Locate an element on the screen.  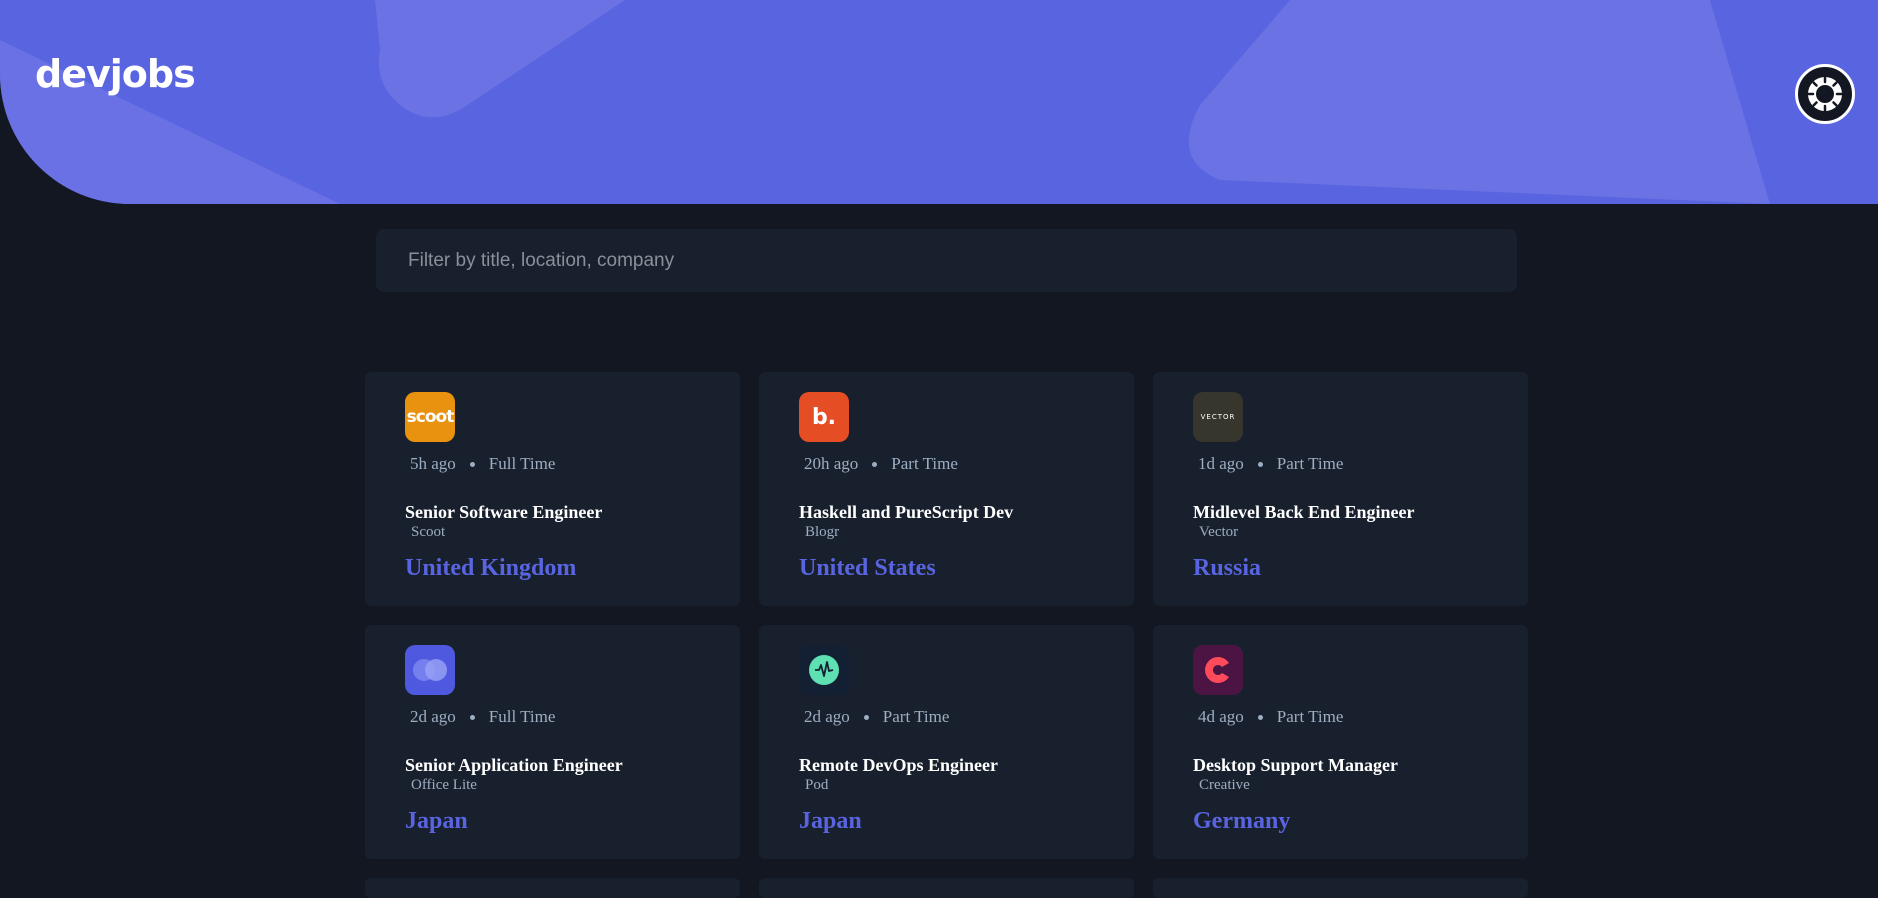
job-title: Desktop Support Manager is located at coordinates (1295, 765).